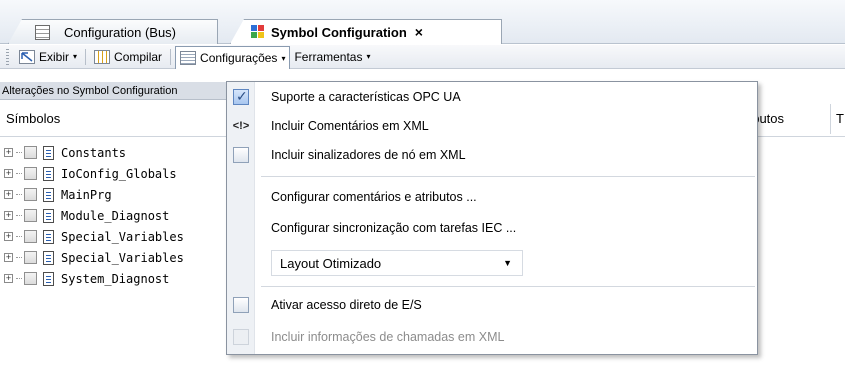 The image size is (845, 387). Describe the element at coordinates (397, 263) in the screenshot. I see `layout-select: Layout Otimizado ▼` at that location.